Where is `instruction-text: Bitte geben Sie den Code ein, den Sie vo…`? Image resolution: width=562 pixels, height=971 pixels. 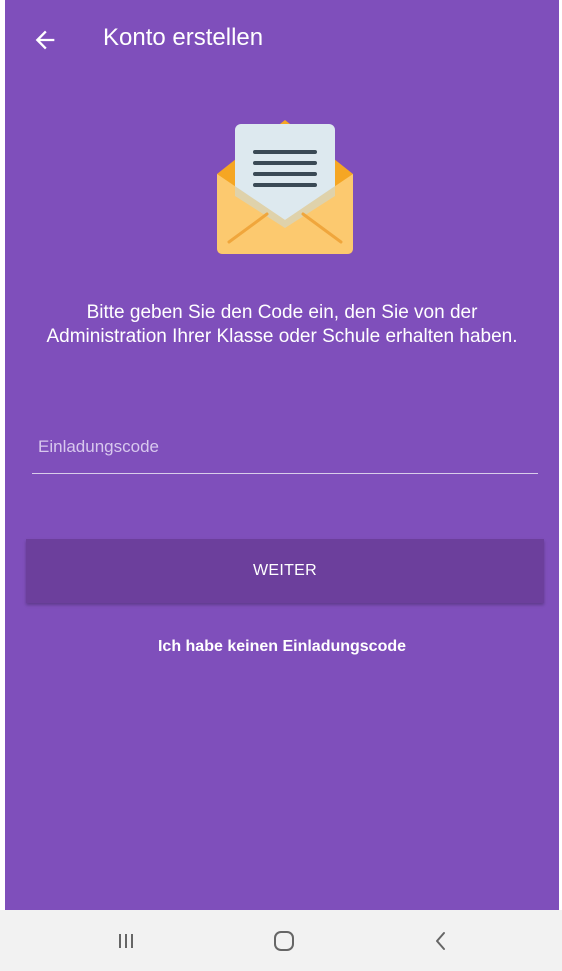 instruction-text: Bitte geben Sie den Code ein, den Sie vo… is located at coordinates (282, 324).